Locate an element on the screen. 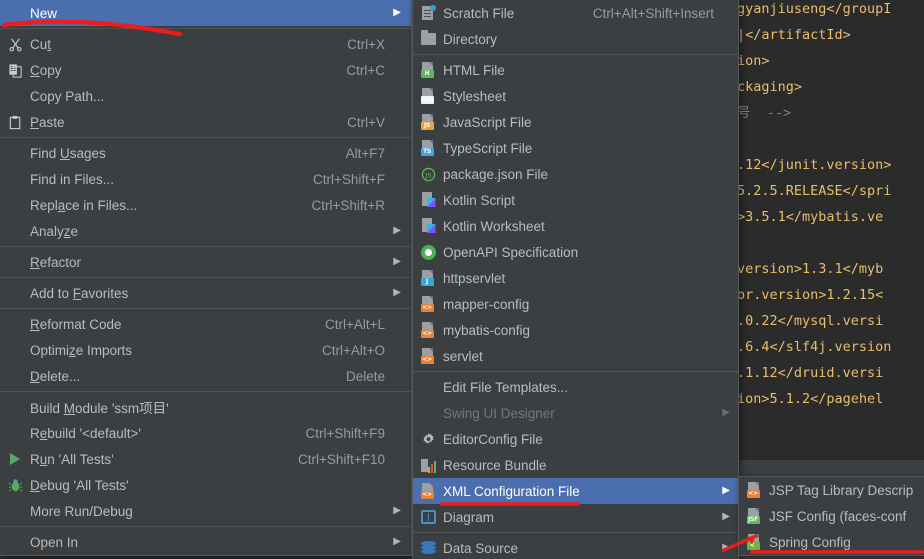  menu-item-httpservlet: Jhttpservlet is located at coordinates (575, 278).